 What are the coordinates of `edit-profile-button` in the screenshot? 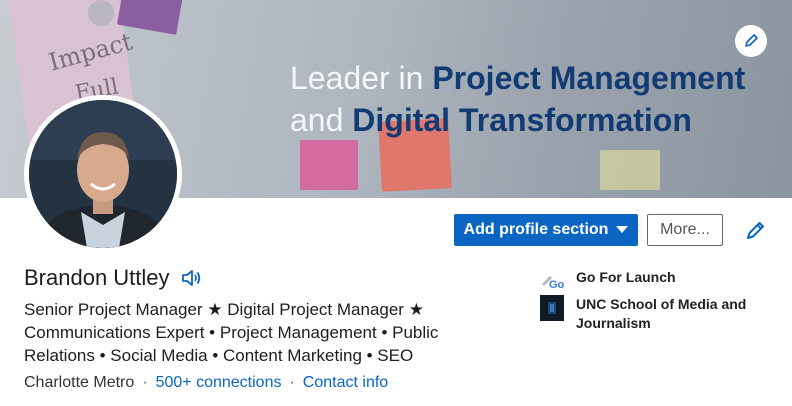 It's located at (755, 231).